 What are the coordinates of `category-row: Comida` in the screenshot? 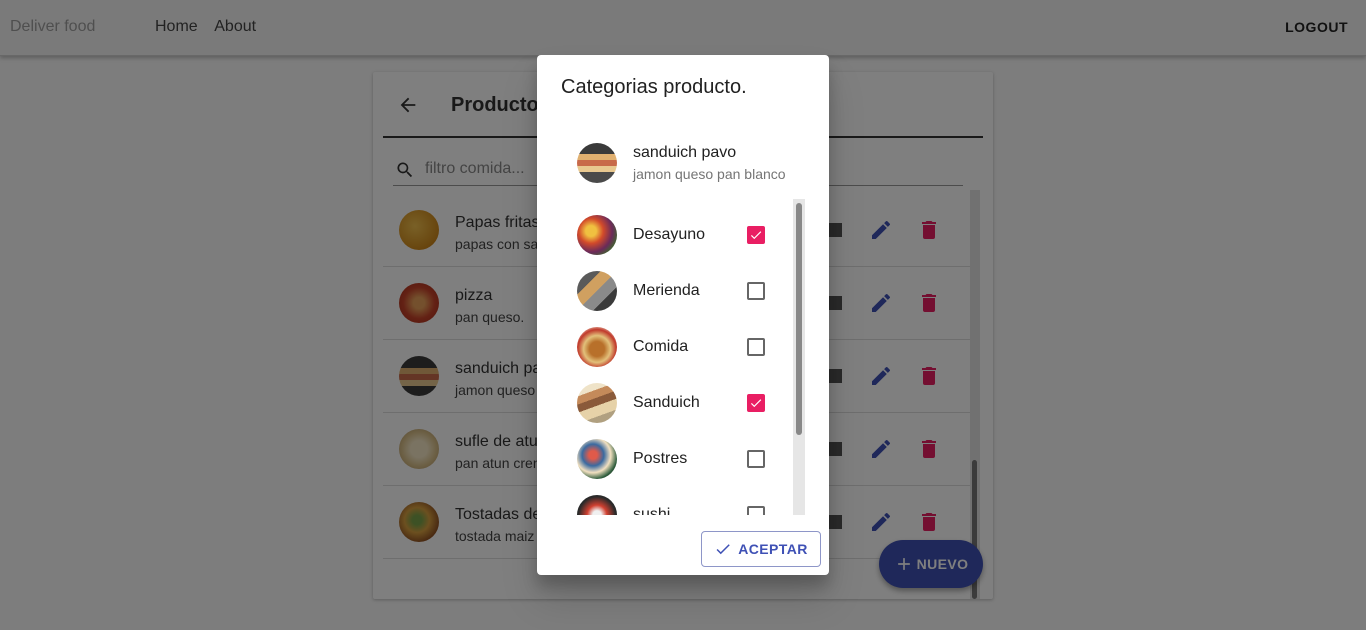 It's located at (676, 339).